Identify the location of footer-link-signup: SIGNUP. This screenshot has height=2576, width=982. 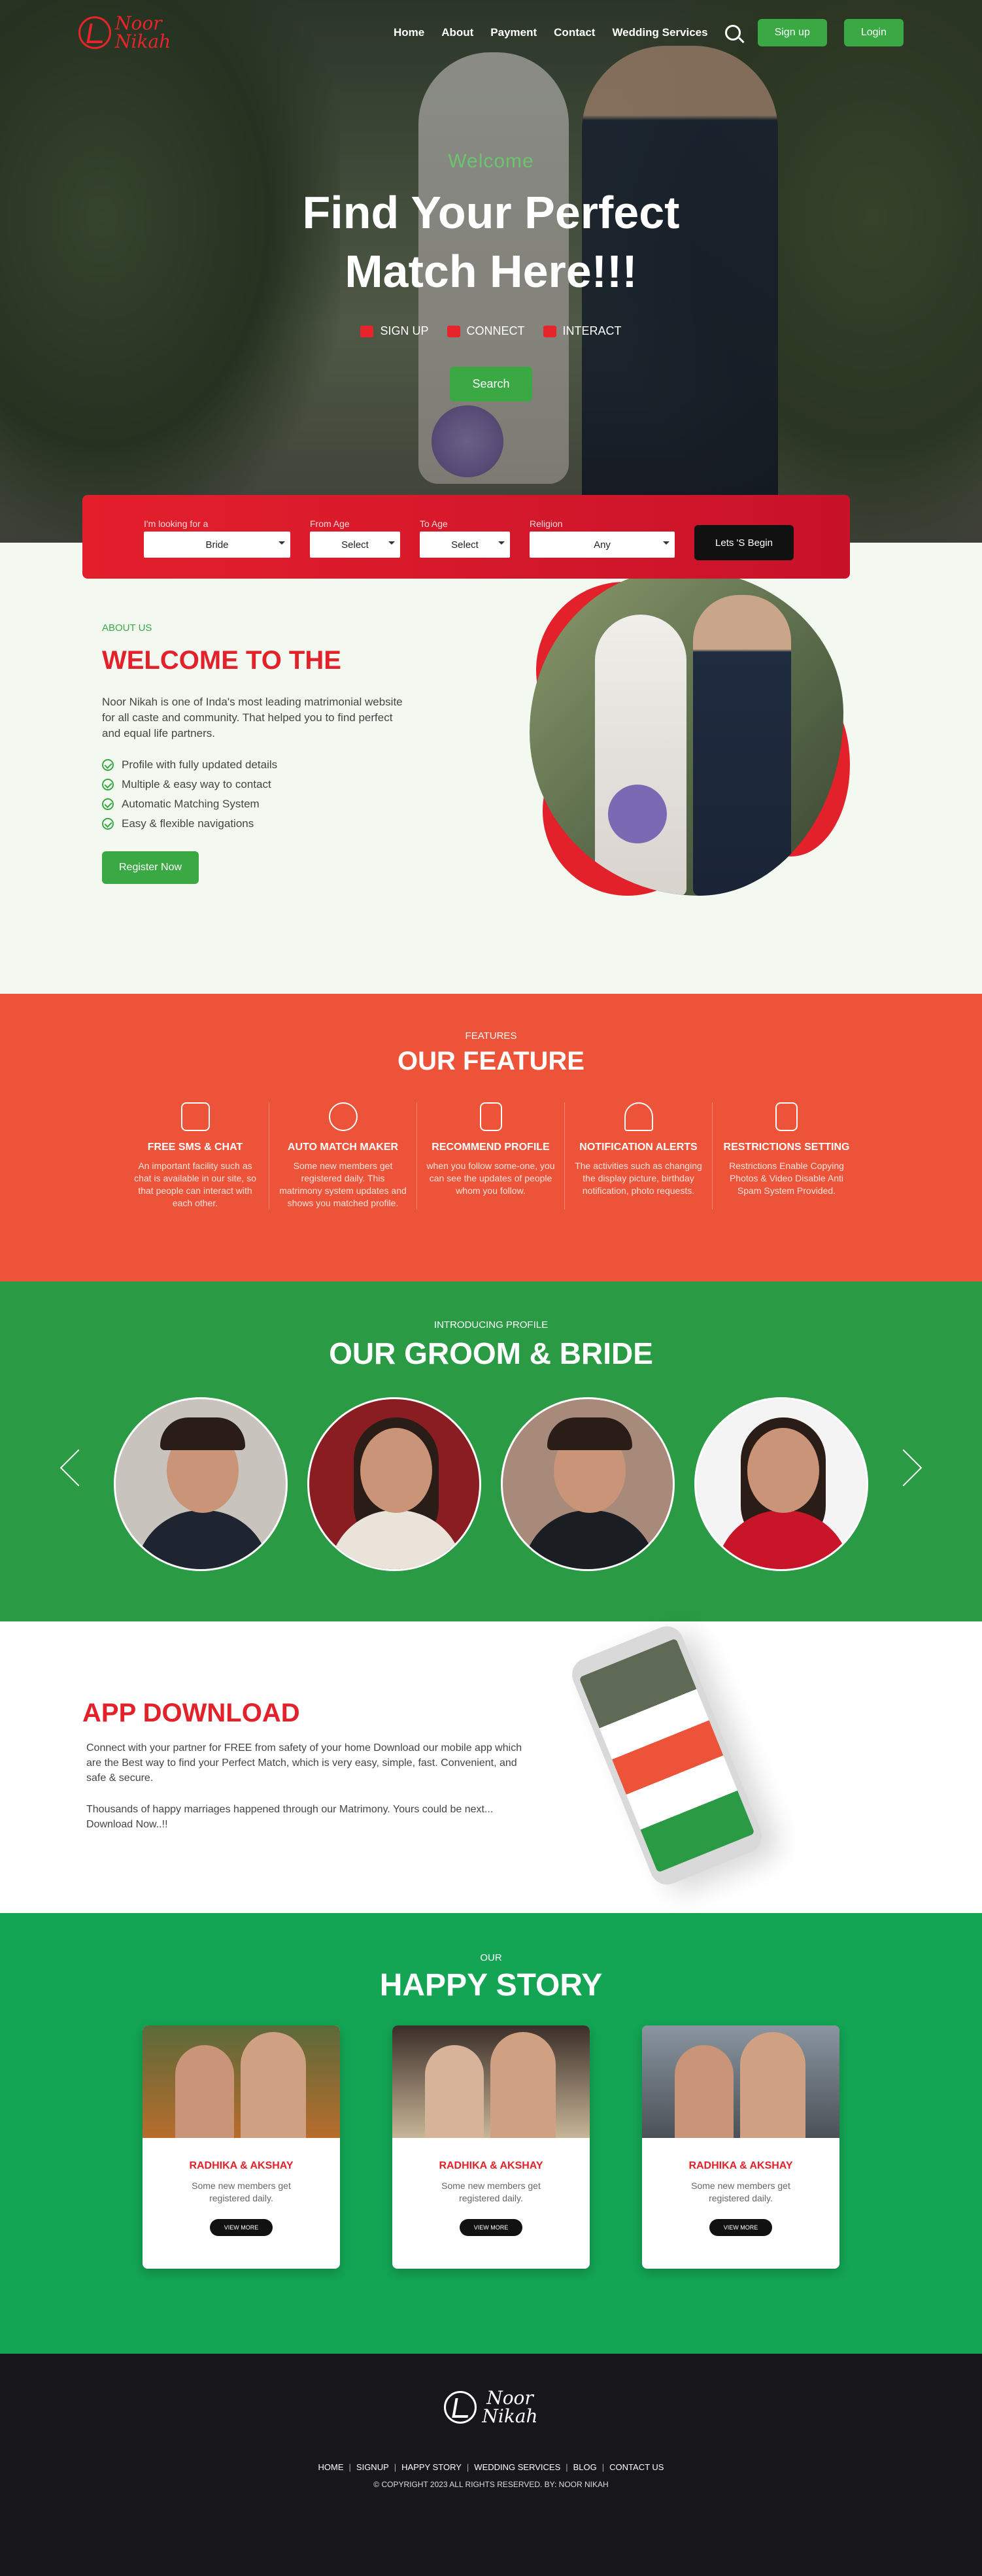
(372, 2467).